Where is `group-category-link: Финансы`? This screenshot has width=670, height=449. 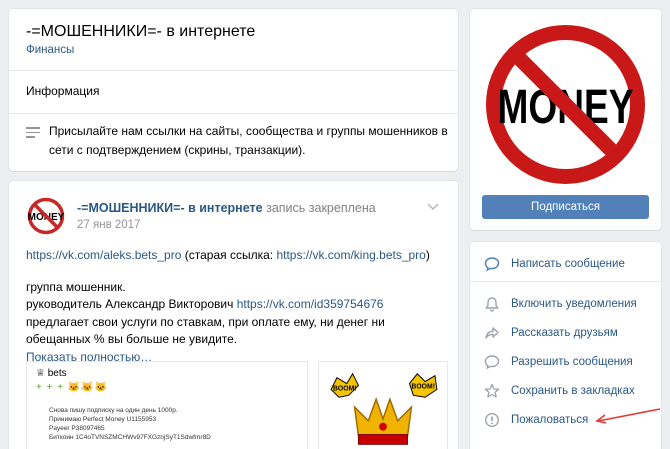
group-category-link: Финансы is located at coordinates (50, 50).